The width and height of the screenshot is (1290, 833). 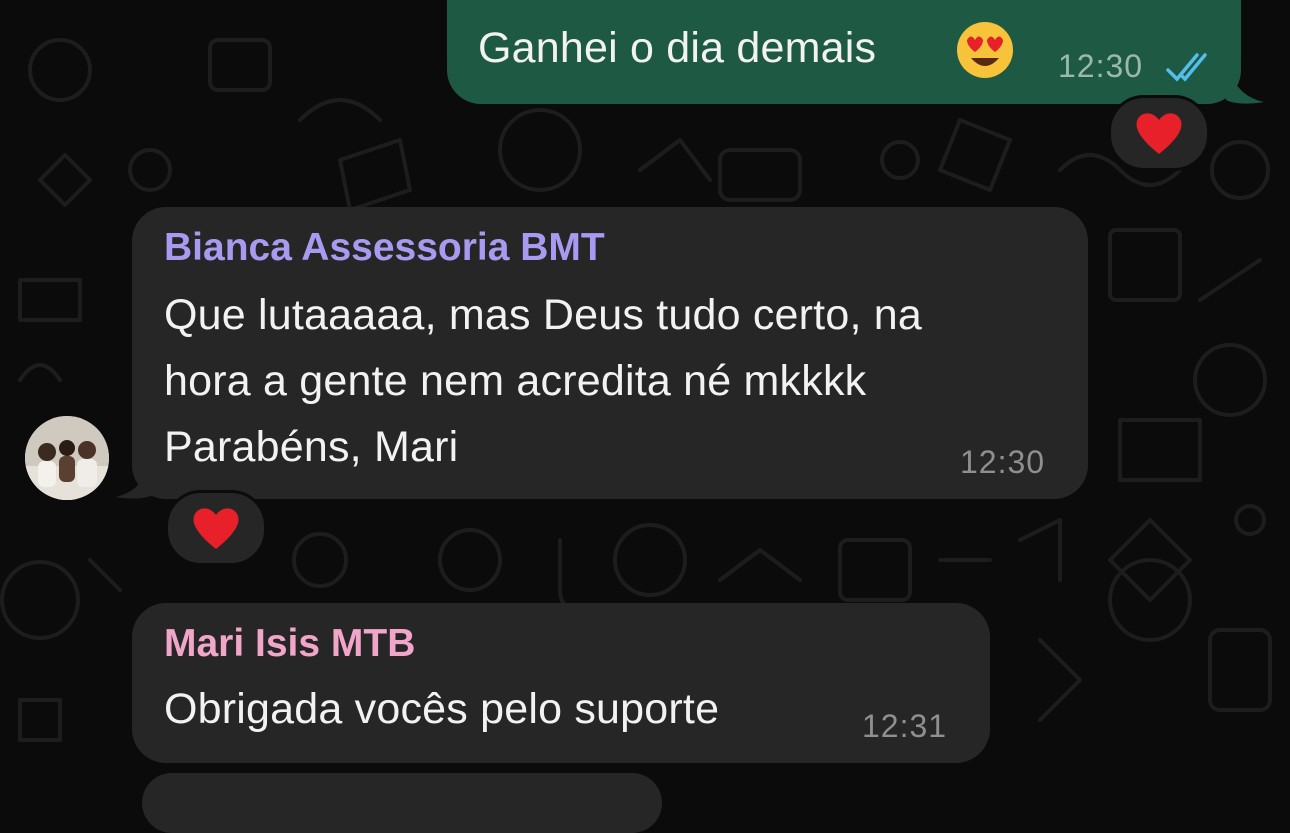 What do you see at coordinates (442, 709) in the screenshot?
I see `mari-message-text: Obrigada vocês pelo suporte` at bounding box center [442, 709].